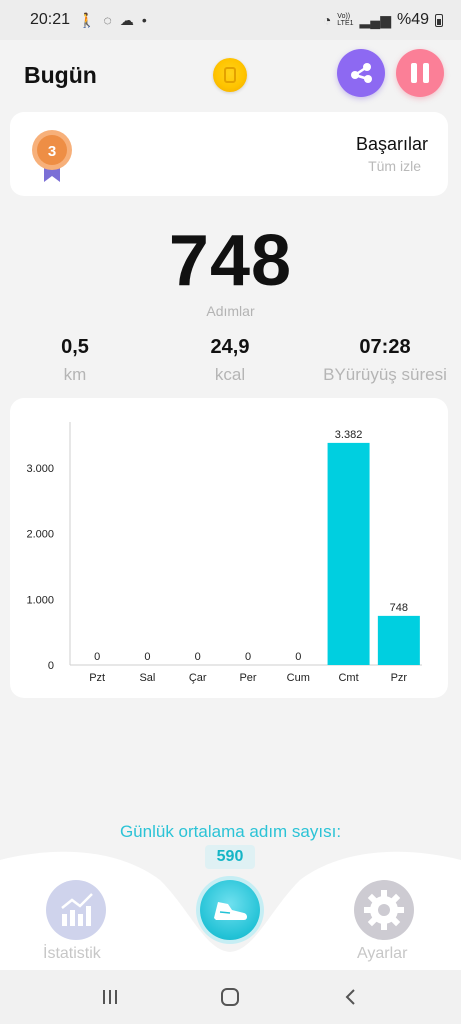 The width and height of the screenshot is (461, 1024). Describe the element at coordinates (230, 857) in the screenshot. I see `daily-average-value: 590` at that location.